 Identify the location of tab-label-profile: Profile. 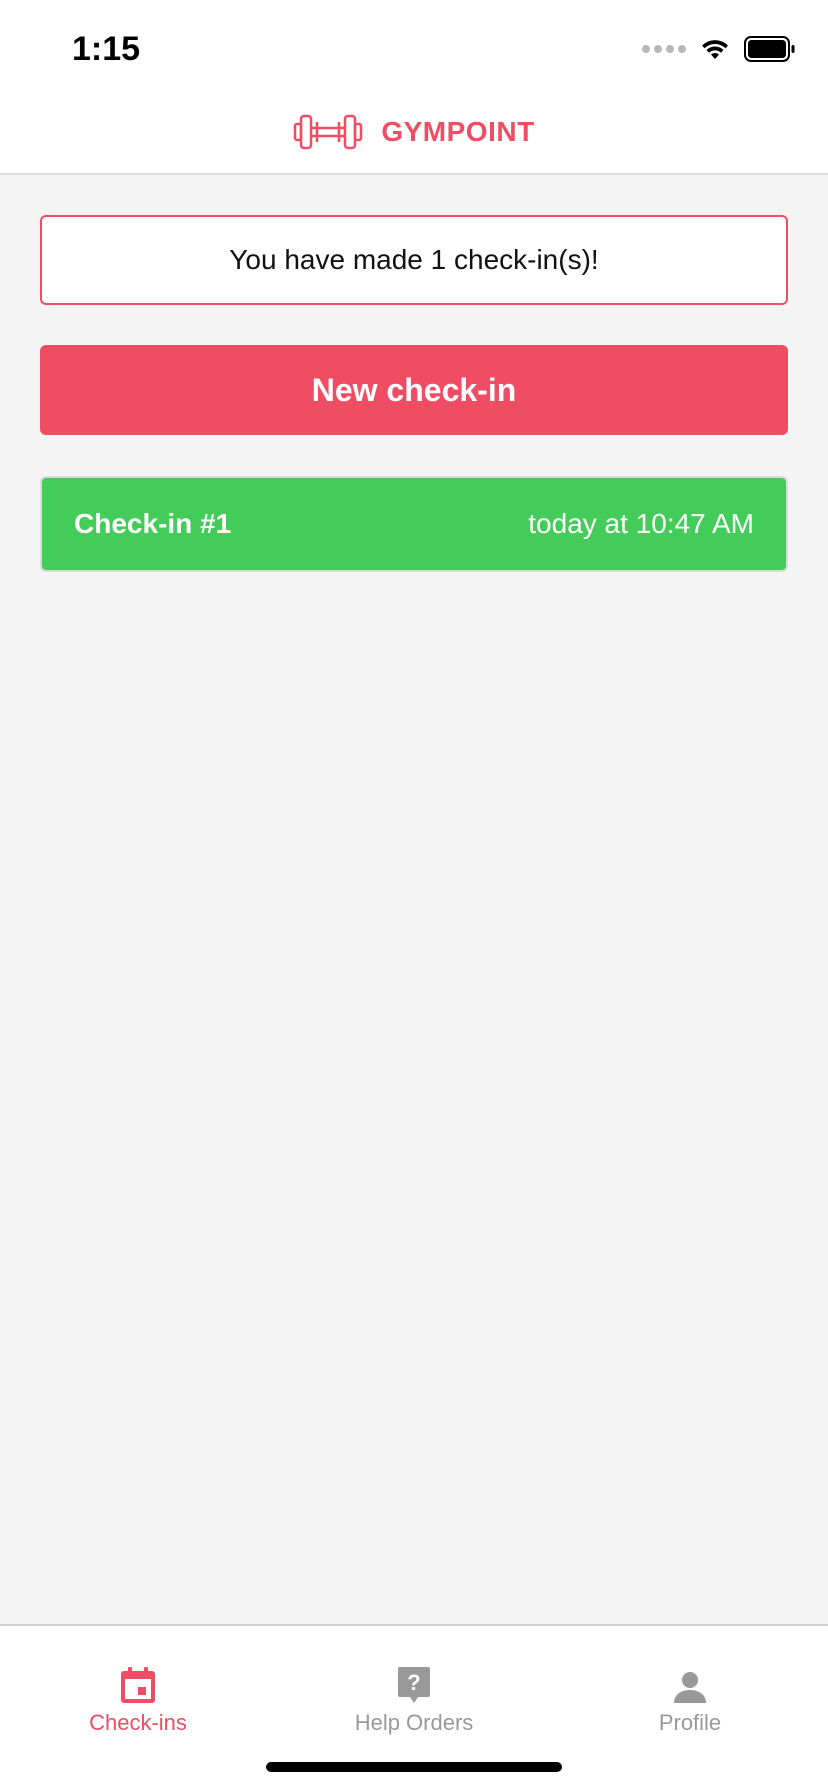
(690, 1722).